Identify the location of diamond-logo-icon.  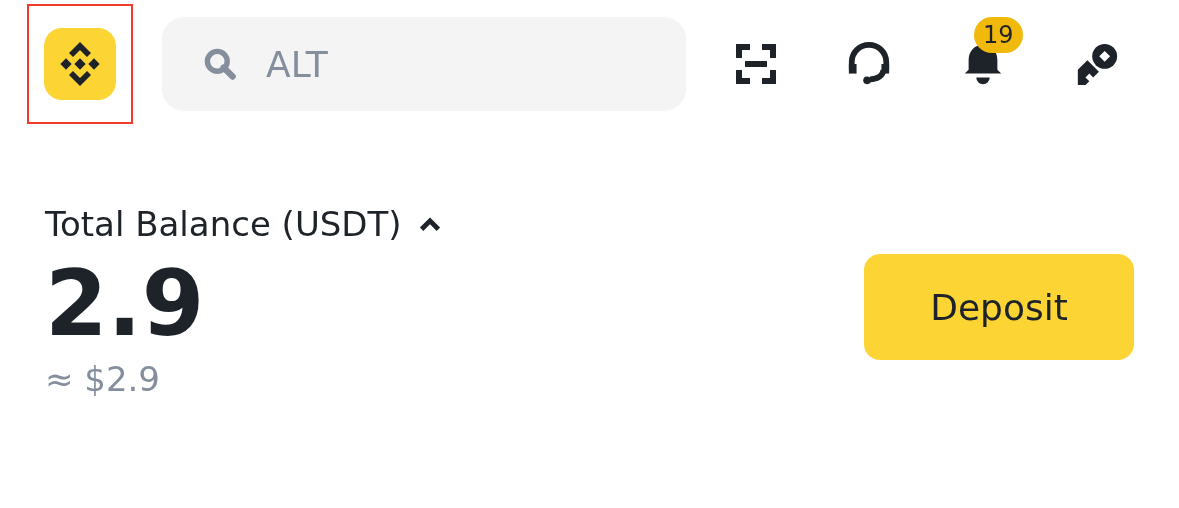
(80, 64).